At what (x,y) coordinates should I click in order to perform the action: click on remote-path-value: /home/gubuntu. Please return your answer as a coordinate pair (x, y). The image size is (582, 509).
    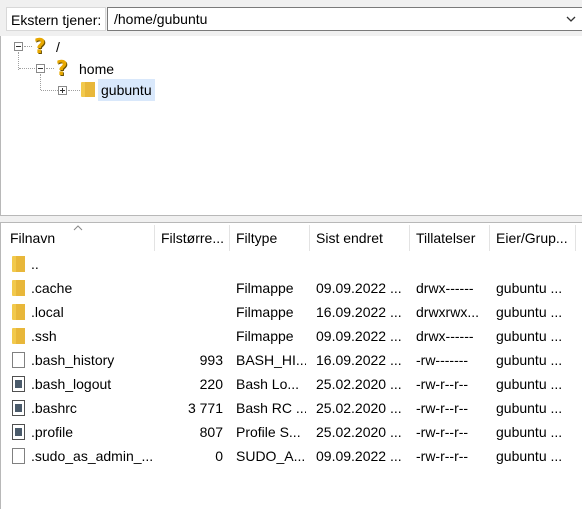
    Looking at the image, I should click on (160, 19).